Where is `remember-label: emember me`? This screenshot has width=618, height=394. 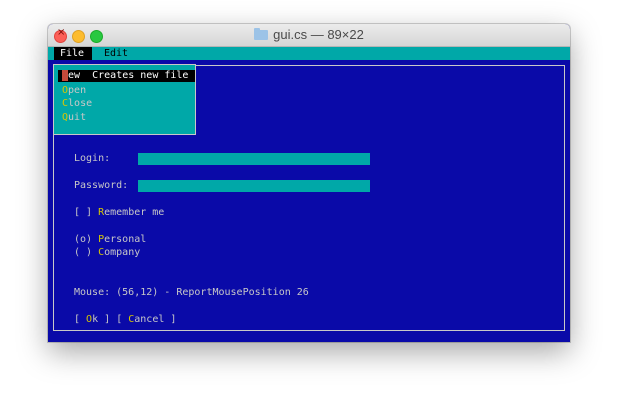
remember-label: emember me is located at coordinates (134, 212).